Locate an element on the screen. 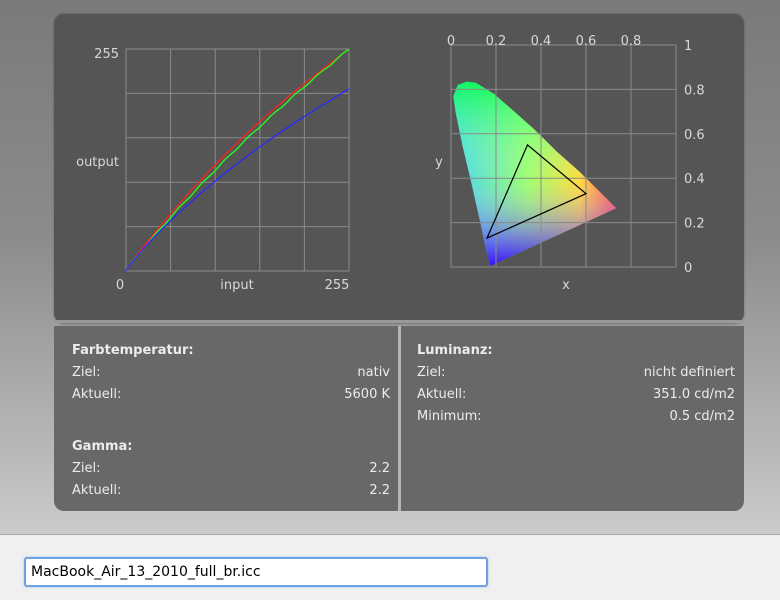  gamut-x-tick: 0.6 is located at coordinates (586, 41).